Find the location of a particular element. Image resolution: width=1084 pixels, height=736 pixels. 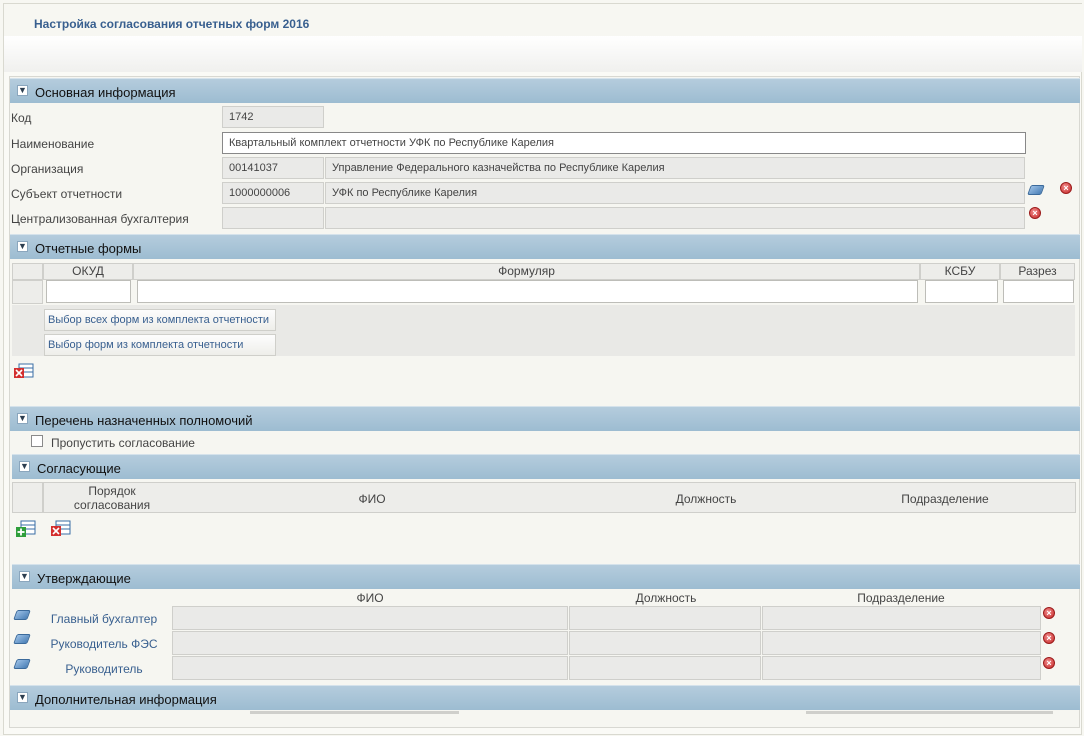

section-main-info-header: ▼ Основная информация is located at coordinates (545, 90).